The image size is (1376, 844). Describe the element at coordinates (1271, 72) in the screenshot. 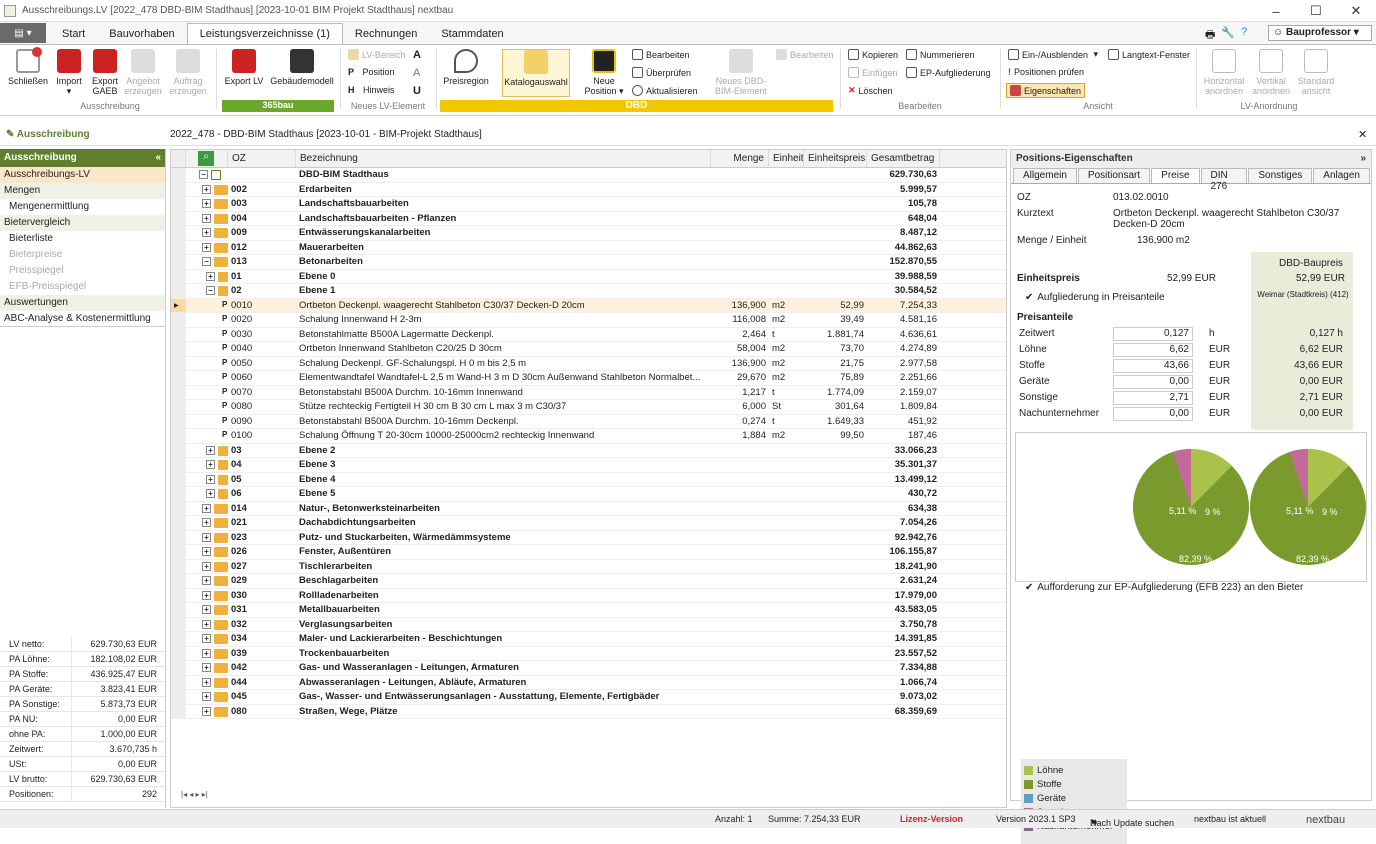

I see `vertikal-anordnen-button: Vertikal anordnen` at that location.